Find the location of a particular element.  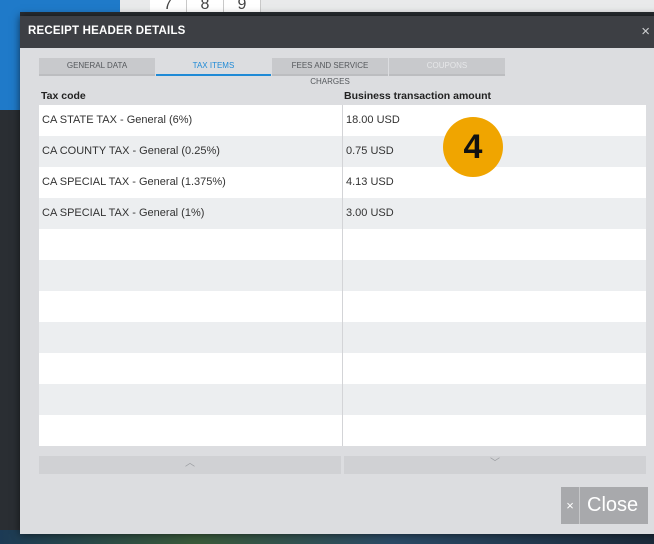

close-x-icon: × is located at coordinates (570, 505).